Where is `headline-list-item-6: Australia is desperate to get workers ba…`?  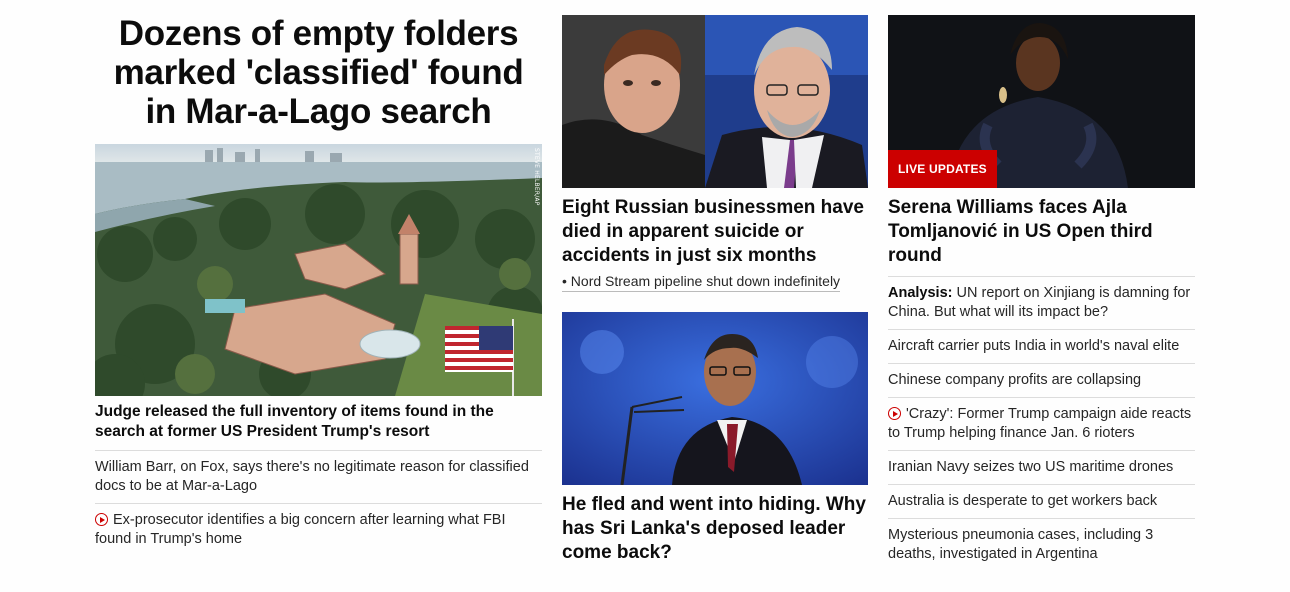 headline-list-item-6: Australia is desperate to get workers ba… is located at coordinates (1041, 502).